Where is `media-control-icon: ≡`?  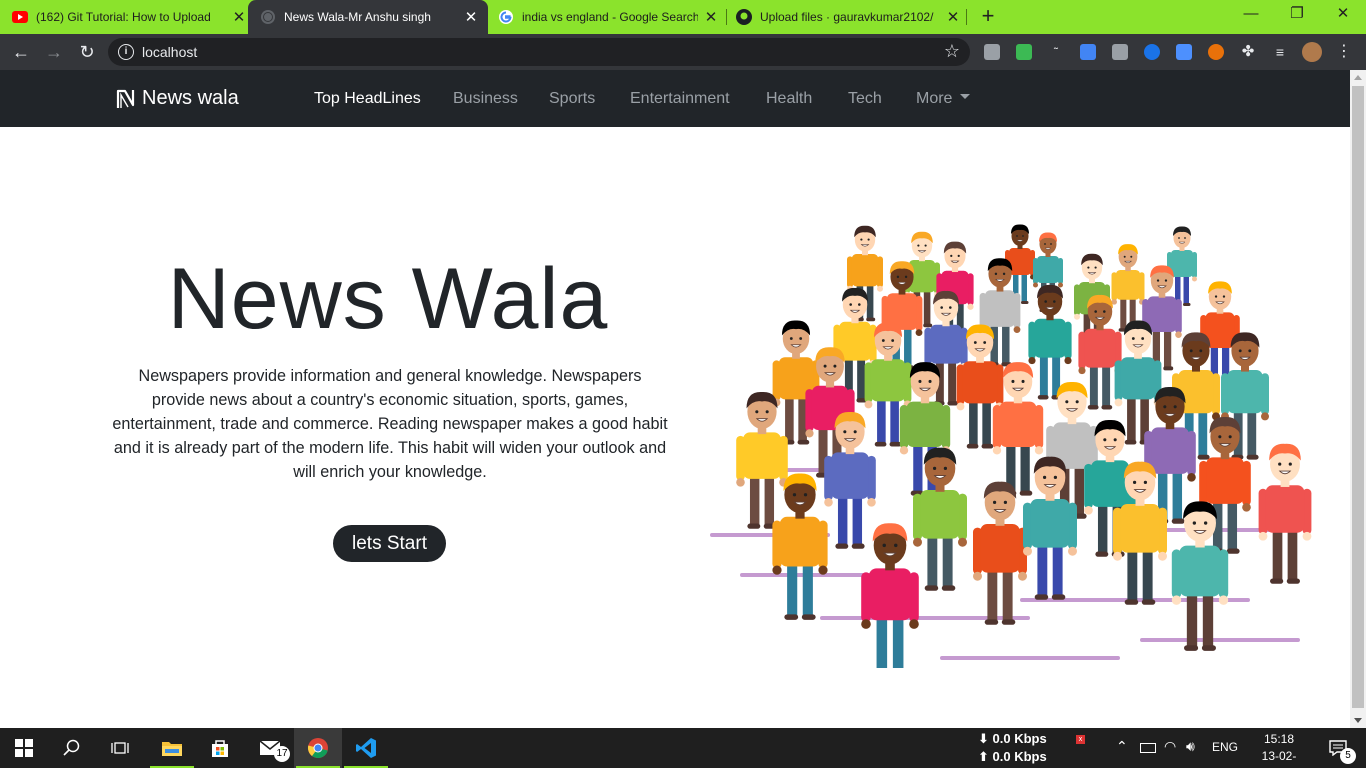
media-control-icon: ≡ is located at coordinates (1280, 52).